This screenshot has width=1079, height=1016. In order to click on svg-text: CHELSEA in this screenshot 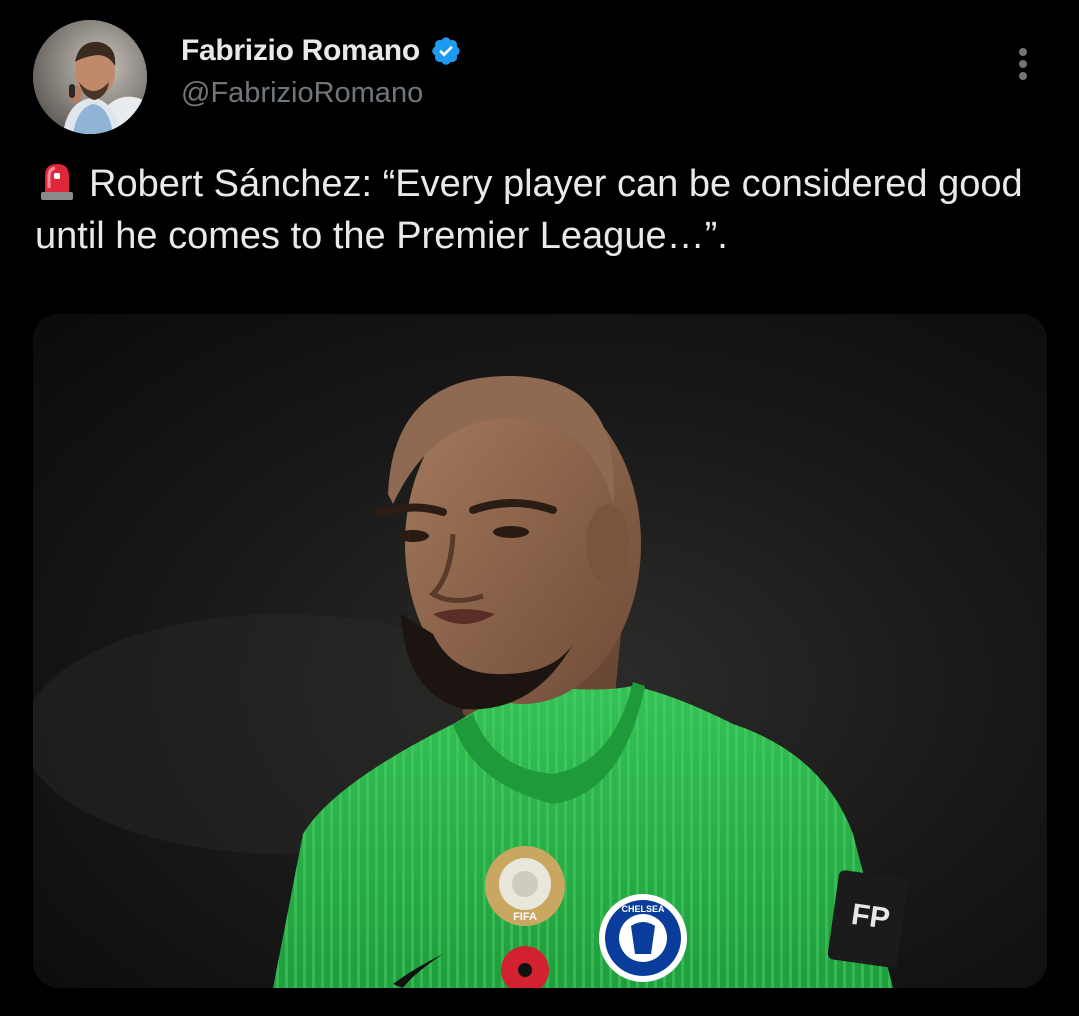, I will do `click(643, 909)`.